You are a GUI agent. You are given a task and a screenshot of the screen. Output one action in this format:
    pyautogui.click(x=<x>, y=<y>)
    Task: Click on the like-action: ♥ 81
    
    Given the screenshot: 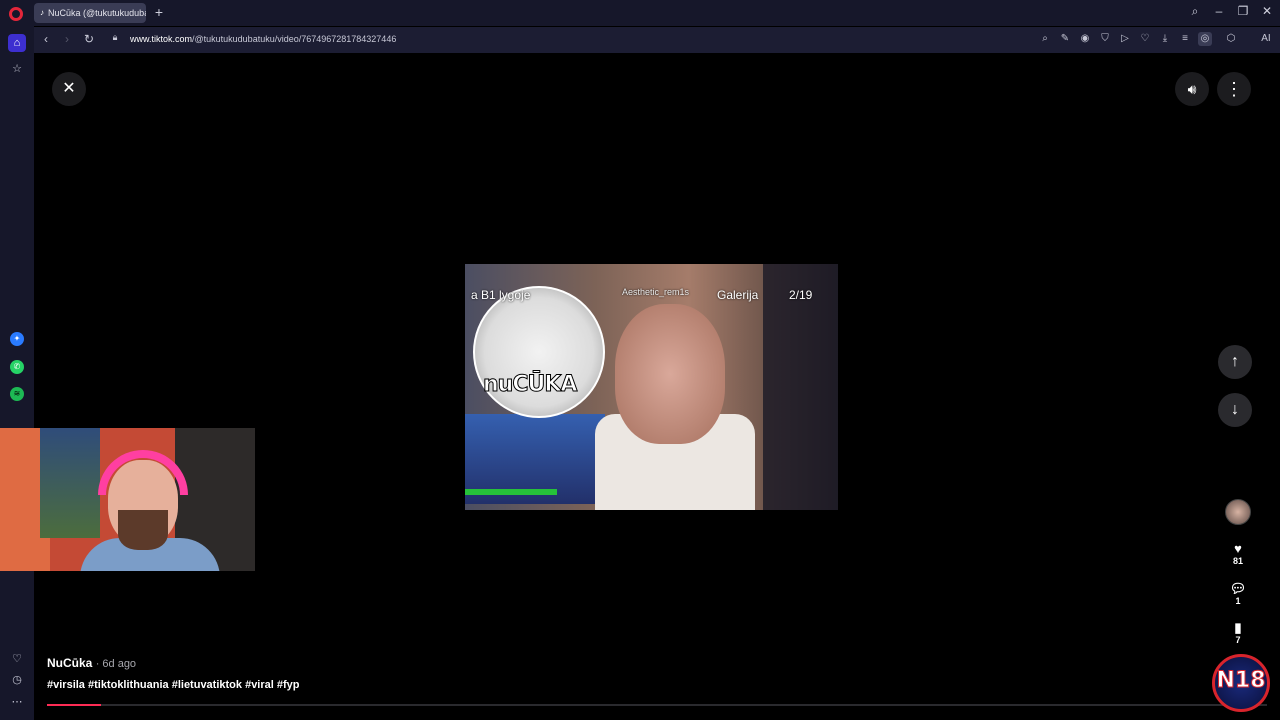 What is the action you would take?
    pyautogui.click(x=1238, y=554)
    